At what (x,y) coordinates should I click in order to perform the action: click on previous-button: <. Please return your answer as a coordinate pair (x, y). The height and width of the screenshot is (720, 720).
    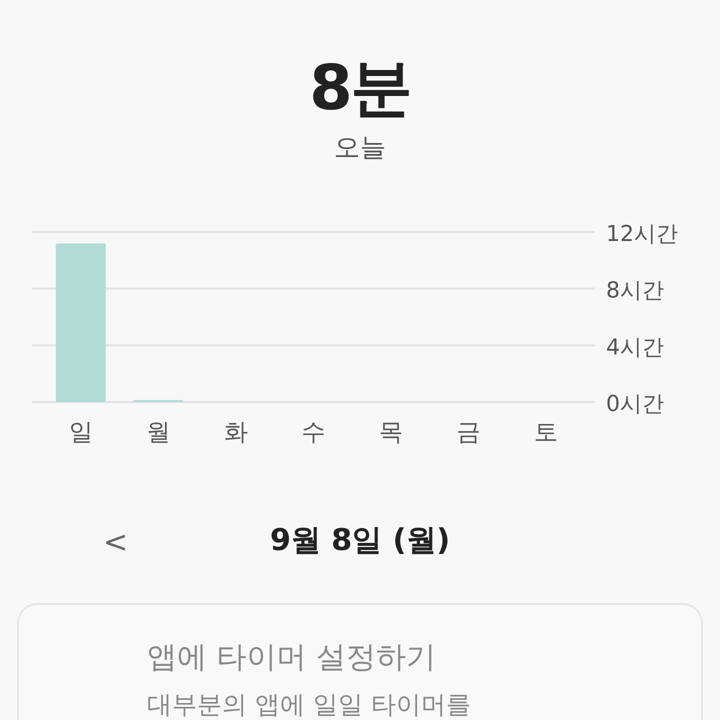
    Looking at the image, I should click on (115, 542).